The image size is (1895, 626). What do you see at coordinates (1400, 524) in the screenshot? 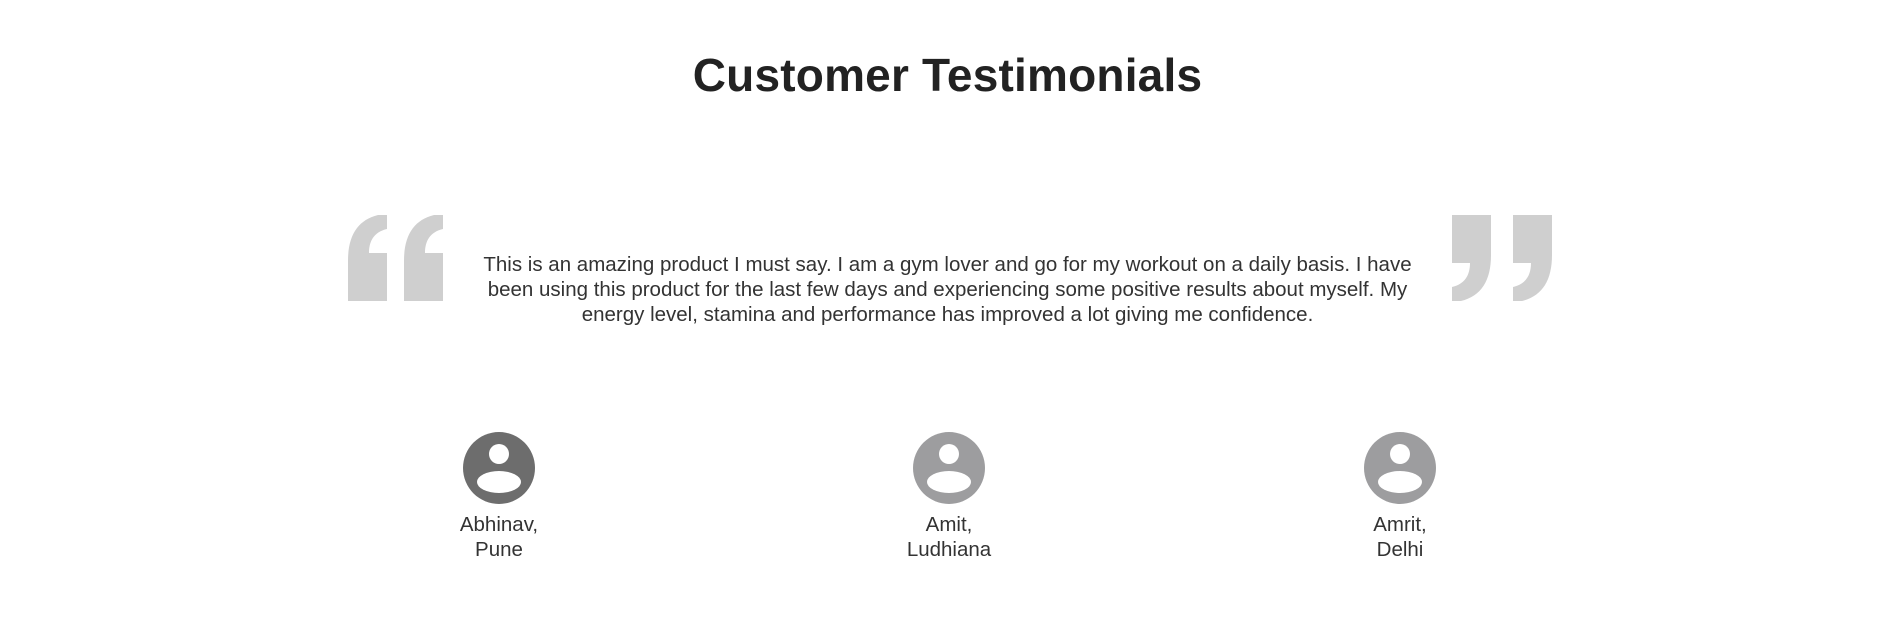
I see `customer-name: Amrit,` at bounding box center [1400, 524].